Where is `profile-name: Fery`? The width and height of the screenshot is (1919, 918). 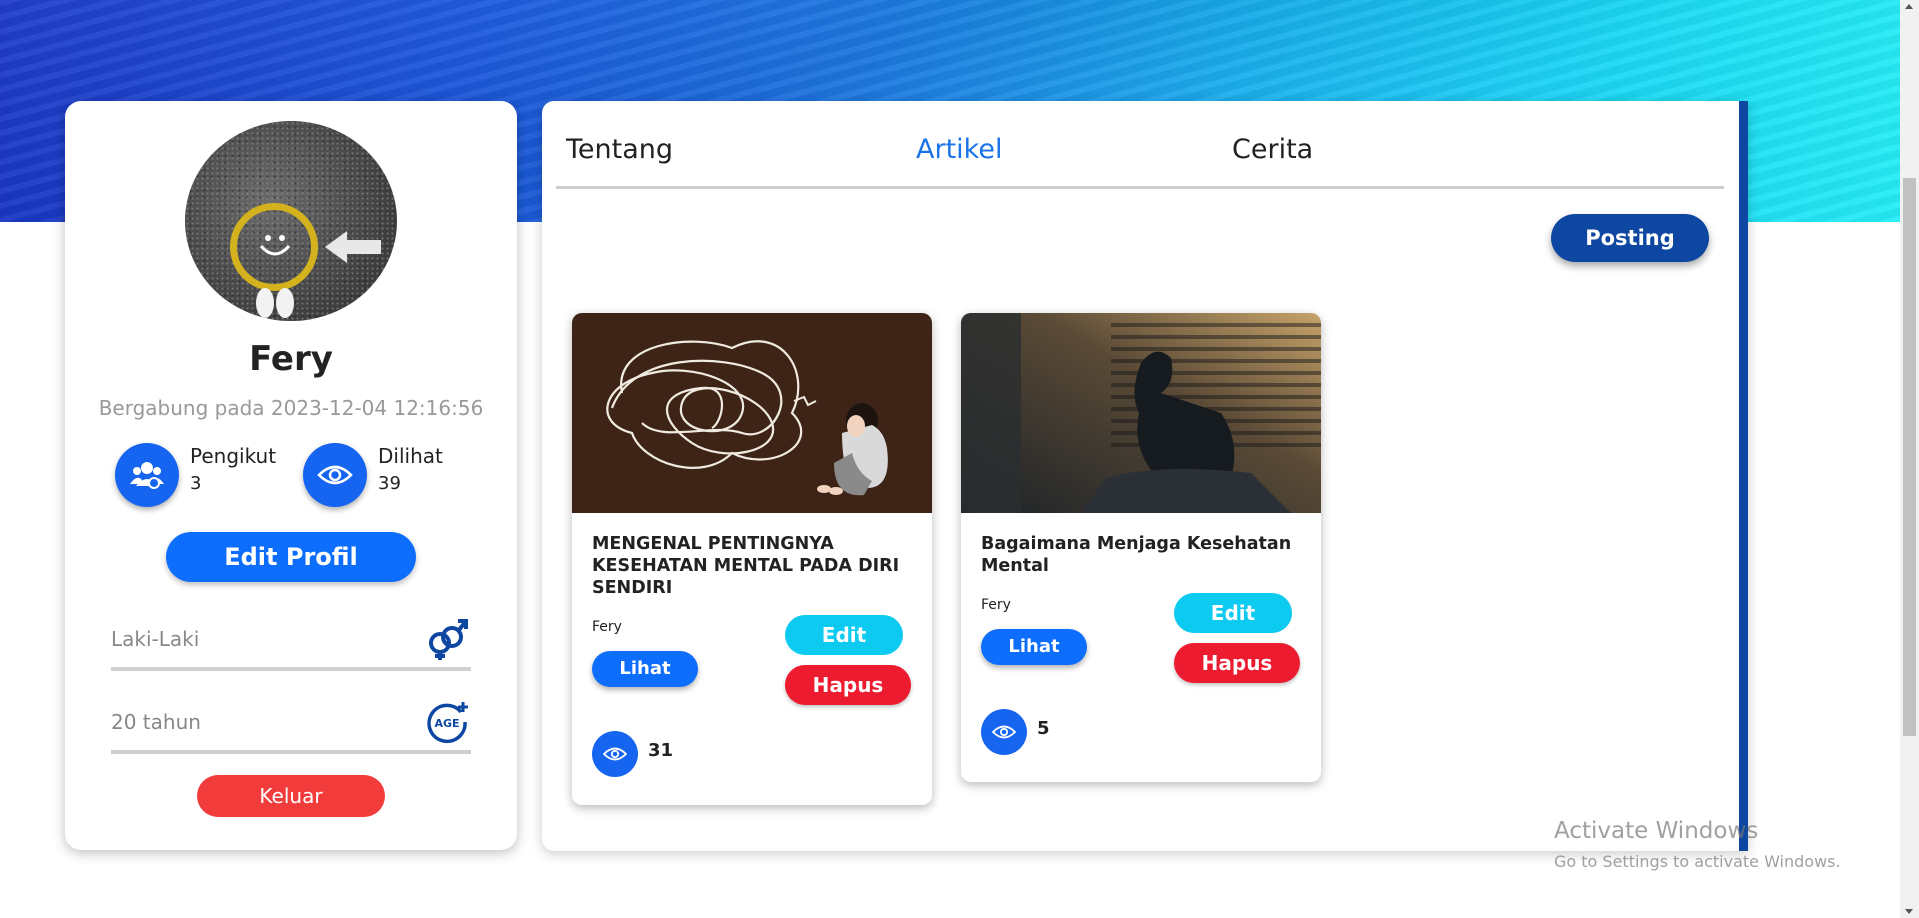 profile-name: Fery is located at coordinates (291, 359).